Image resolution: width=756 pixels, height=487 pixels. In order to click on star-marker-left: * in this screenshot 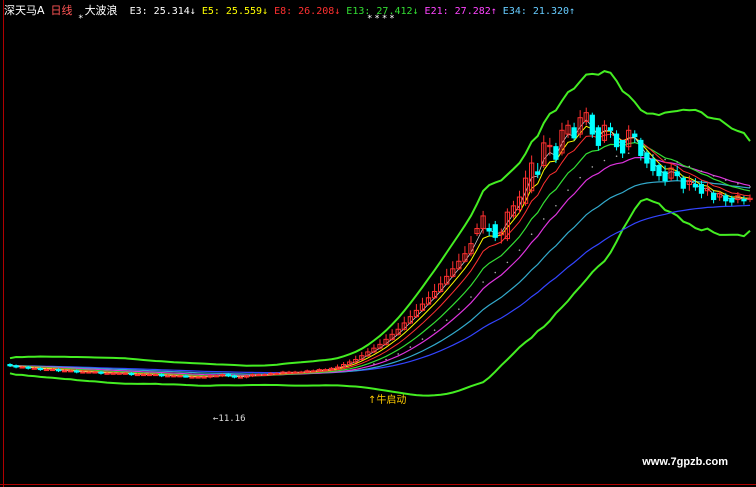, I will do `click(82, 19)`.